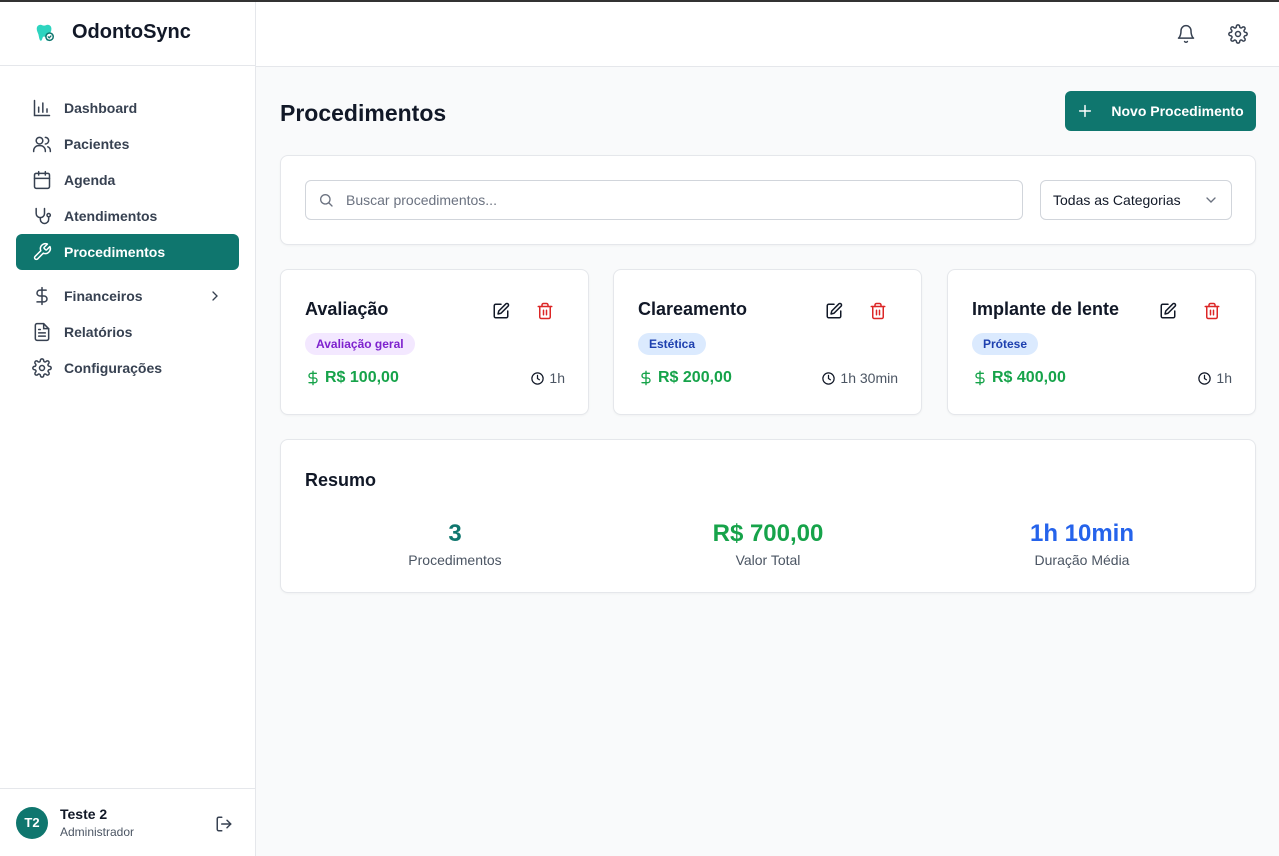 This screenshot has width=1279, height=856. Describe the element at coordinates (97, 144) in the screenshot. I see `sidebar-item-label: Pacientes` at that location.